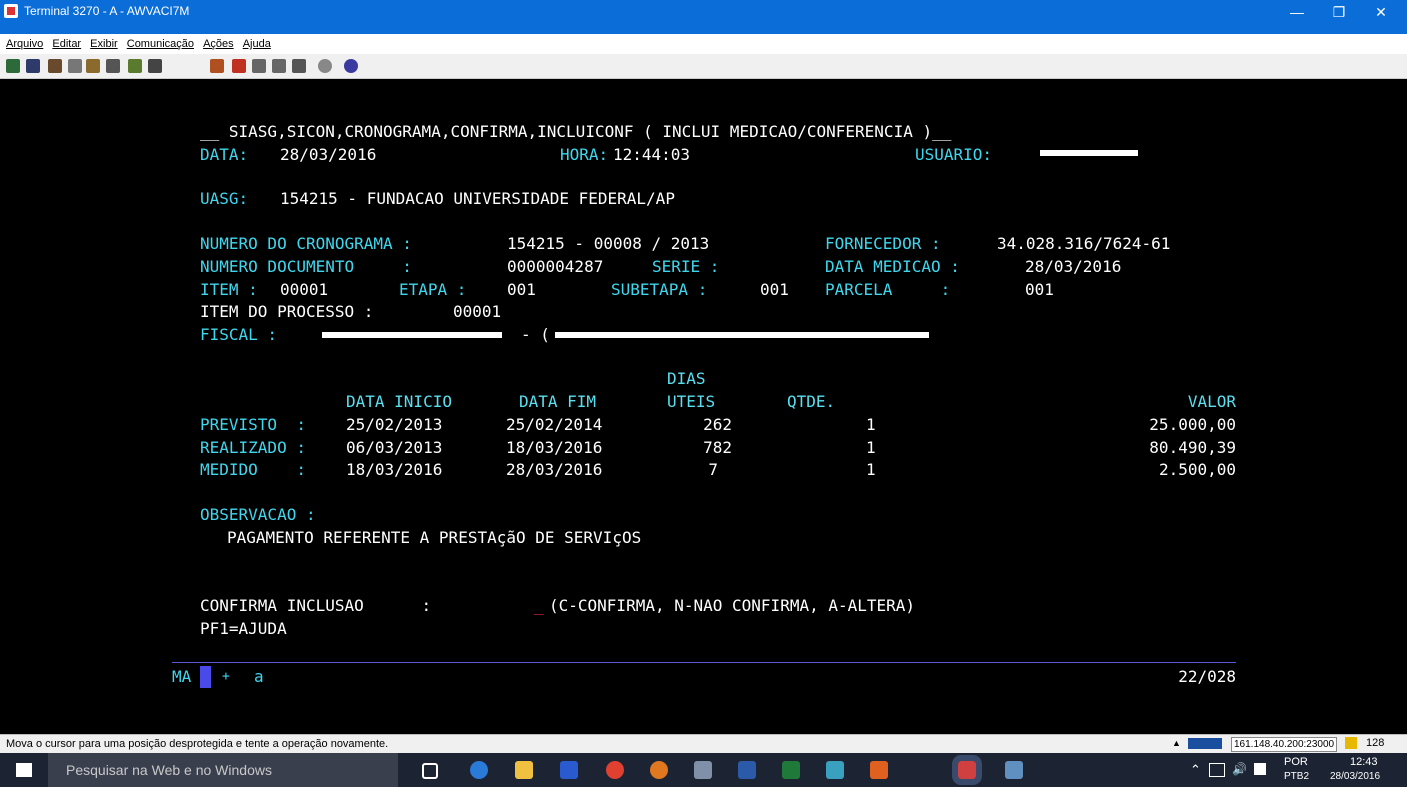 This screenshot has height=787, width=1407. I want to click on macro-play-icon, so click(259, 66).